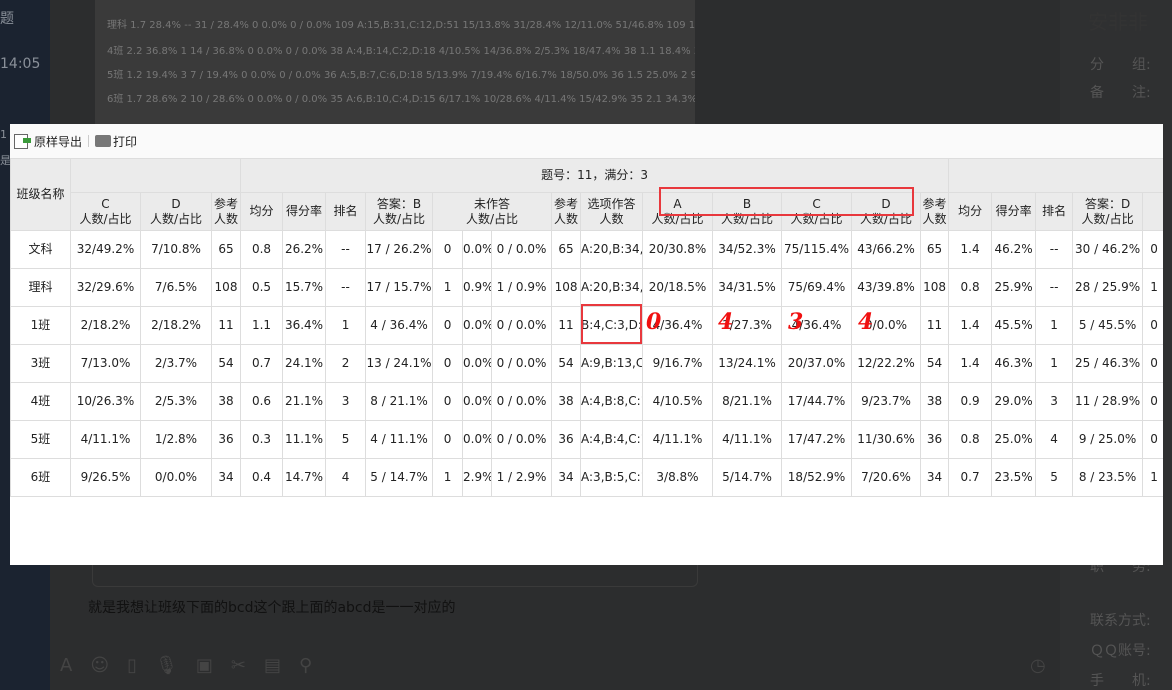 The width and height of the screenshot is (1172, 690). Describe the element at coordinates (1120, 65) in the screenshot. I see `group-label: 分 组:` at that location.